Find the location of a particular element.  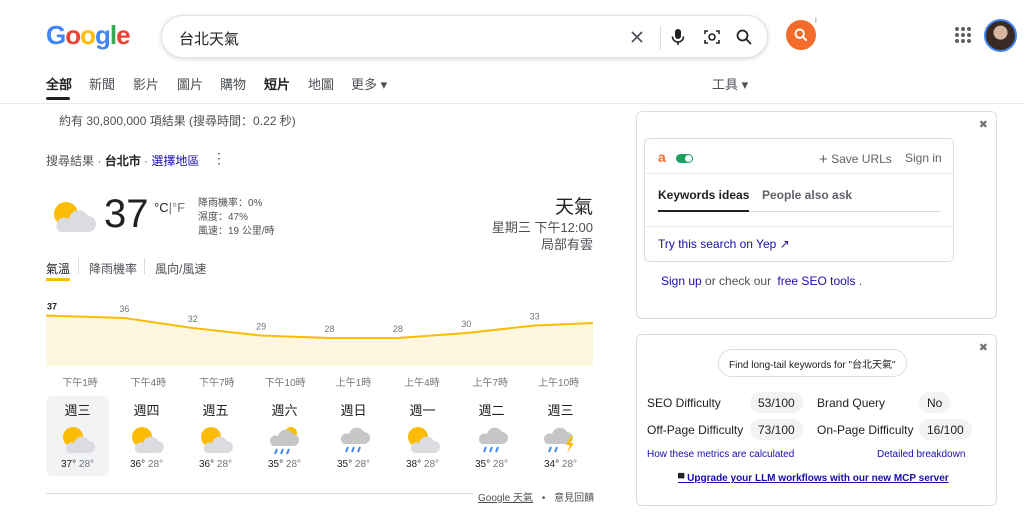

tab-news: 新聞 is located at coordinates (102, 83).